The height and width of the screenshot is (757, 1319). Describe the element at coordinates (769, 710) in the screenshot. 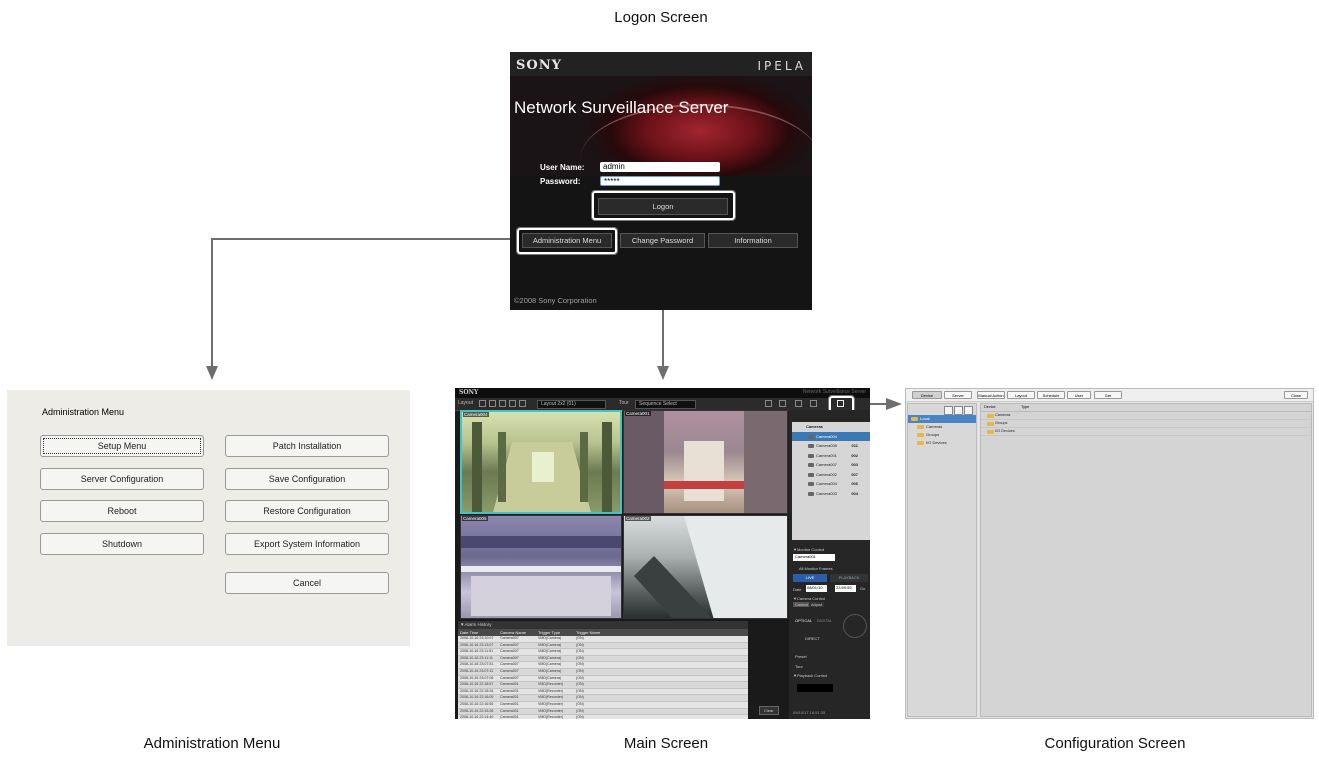

I see `clear-button: Clear` at that location.